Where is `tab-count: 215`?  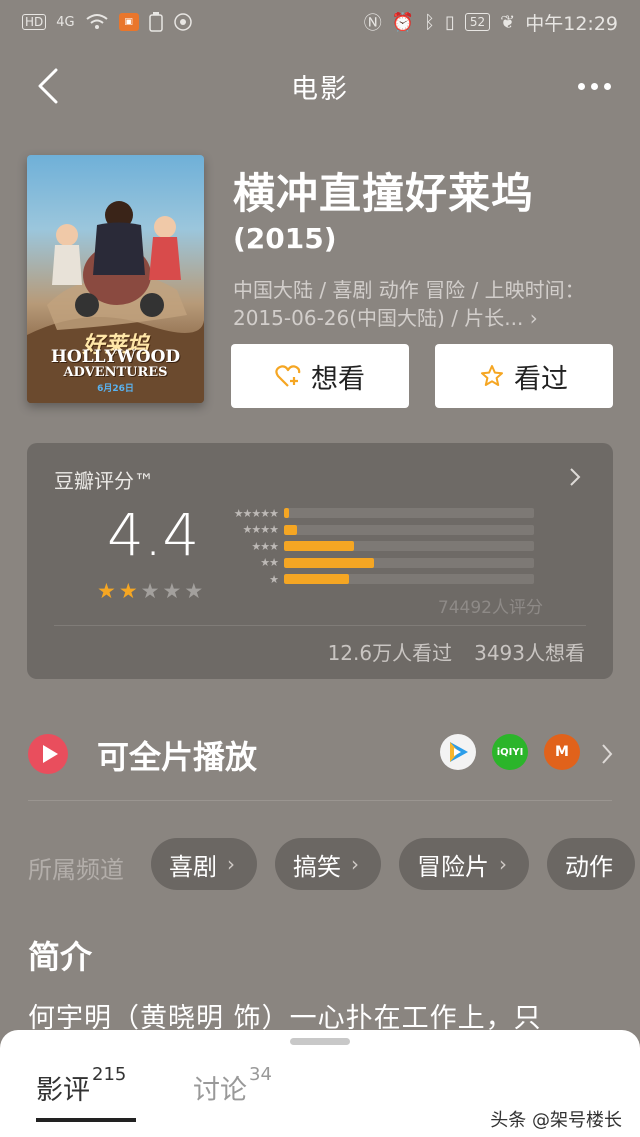 tab-count: 215 is located at coordinates (109, 1074).